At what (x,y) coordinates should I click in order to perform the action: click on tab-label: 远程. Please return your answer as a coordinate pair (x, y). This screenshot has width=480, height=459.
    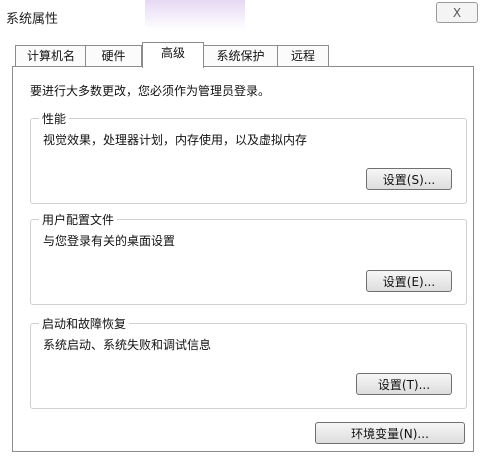
    Looking at the image, I should click on (302, 56).